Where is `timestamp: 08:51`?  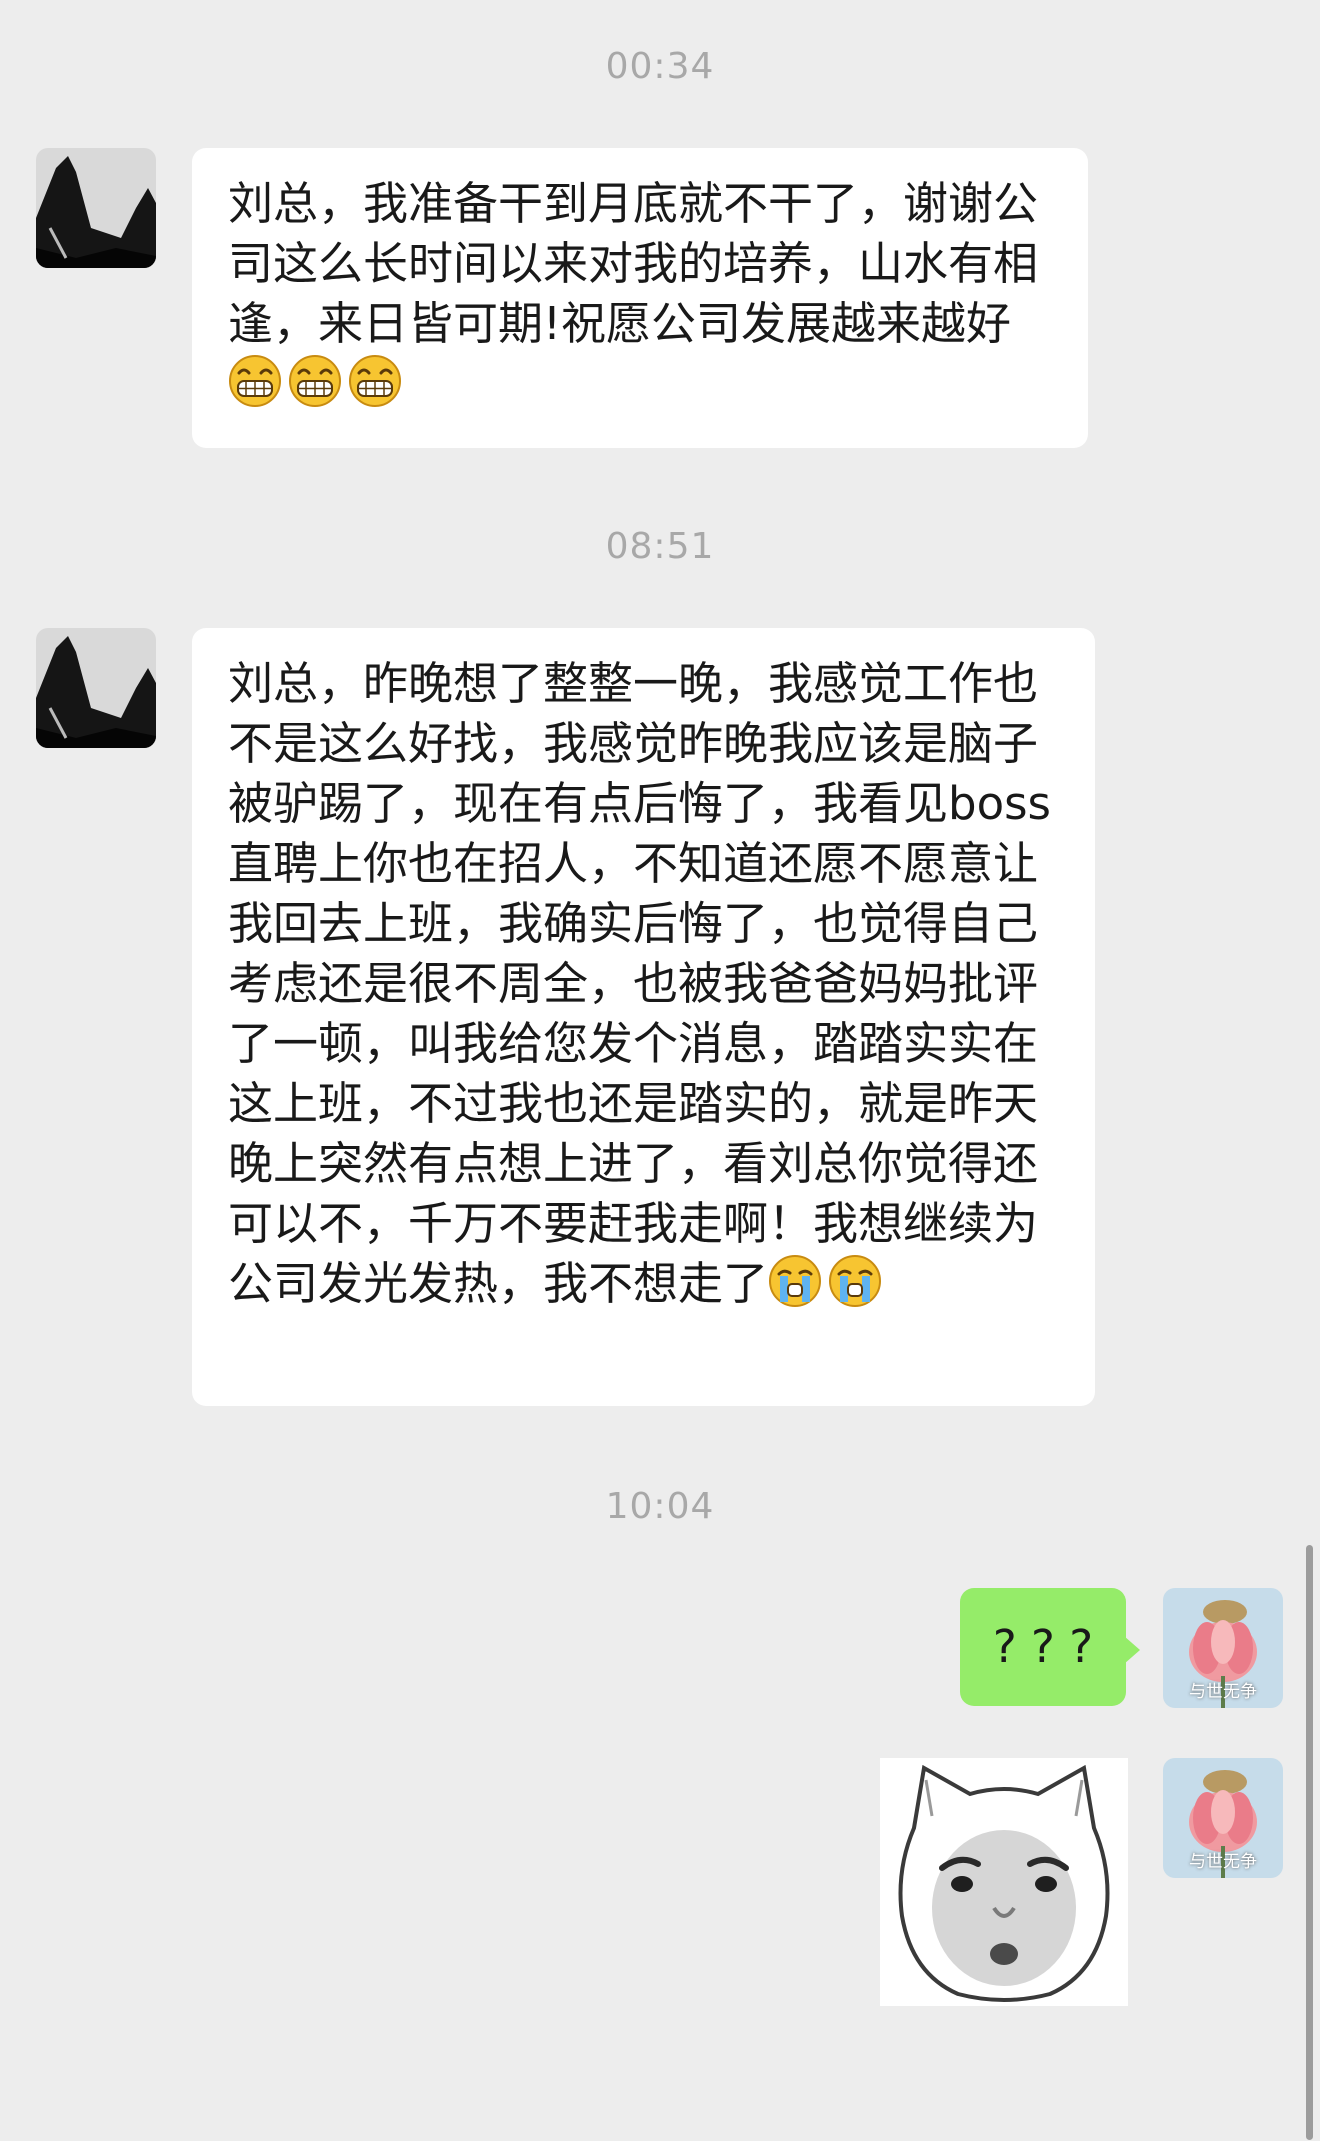
timestamp: 08:51 is located at coordinates (660, 546).